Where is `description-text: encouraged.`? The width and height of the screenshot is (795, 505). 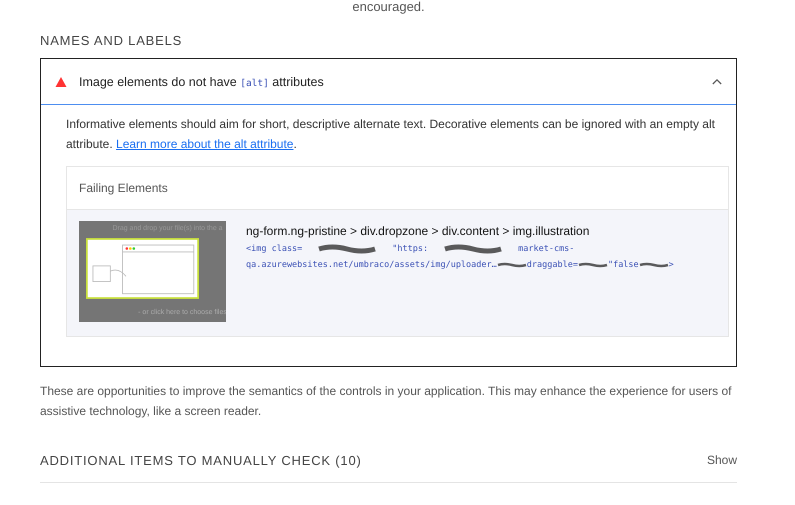
description-text: encouraged. is located at coordinates (388, 6).